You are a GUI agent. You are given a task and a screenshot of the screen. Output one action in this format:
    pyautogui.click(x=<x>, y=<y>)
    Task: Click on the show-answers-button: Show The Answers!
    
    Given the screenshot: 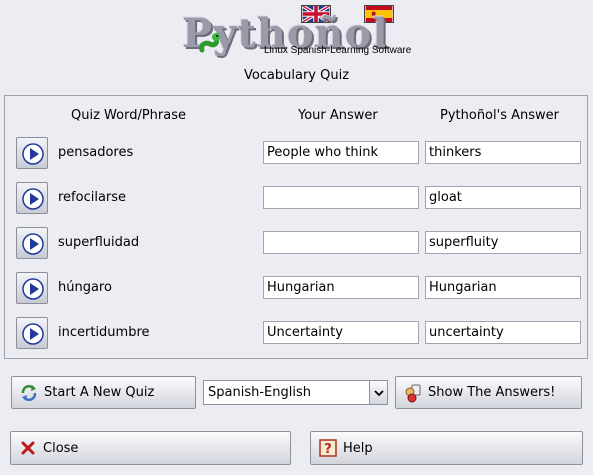 What is the action you would take?
    pyautogui.click(x=488, y=392)
    